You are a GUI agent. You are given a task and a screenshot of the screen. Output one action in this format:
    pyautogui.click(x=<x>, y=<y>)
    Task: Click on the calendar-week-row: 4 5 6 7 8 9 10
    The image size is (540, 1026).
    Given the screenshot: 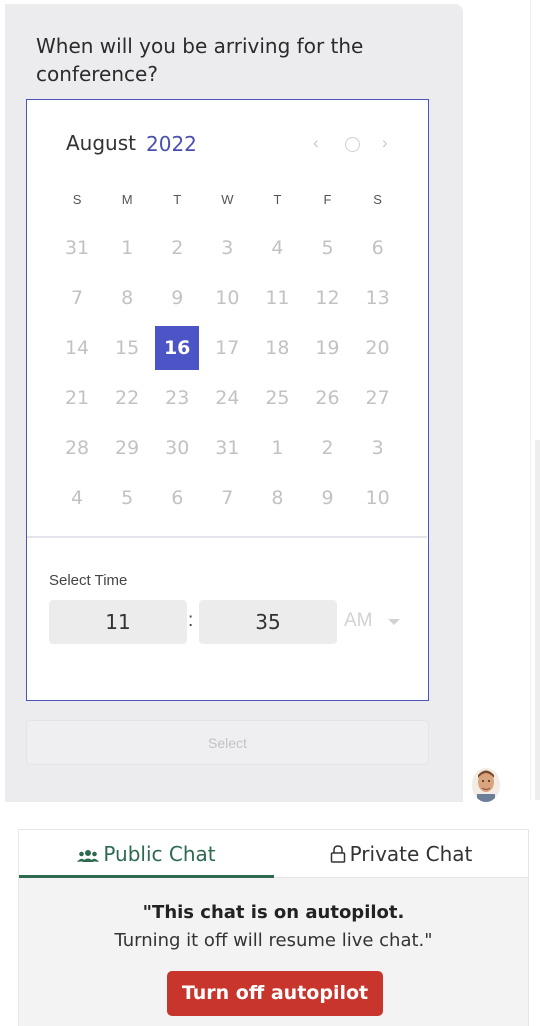 What is the action you would take?
    pyautogui.click(x=227, y=498)
    